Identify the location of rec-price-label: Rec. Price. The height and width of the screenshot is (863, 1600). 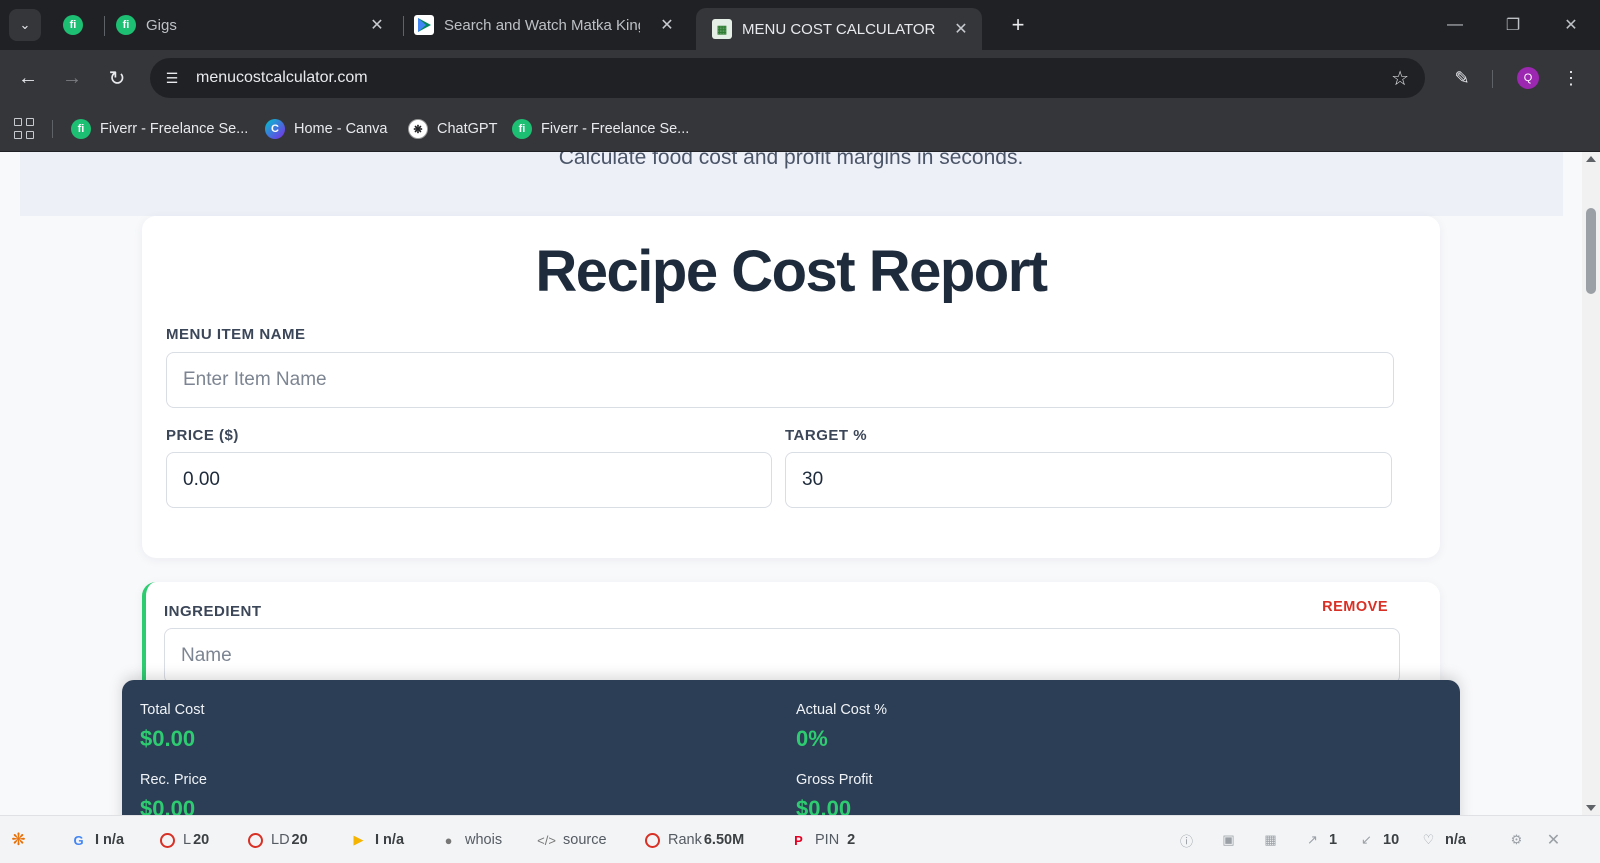
(173, 780).